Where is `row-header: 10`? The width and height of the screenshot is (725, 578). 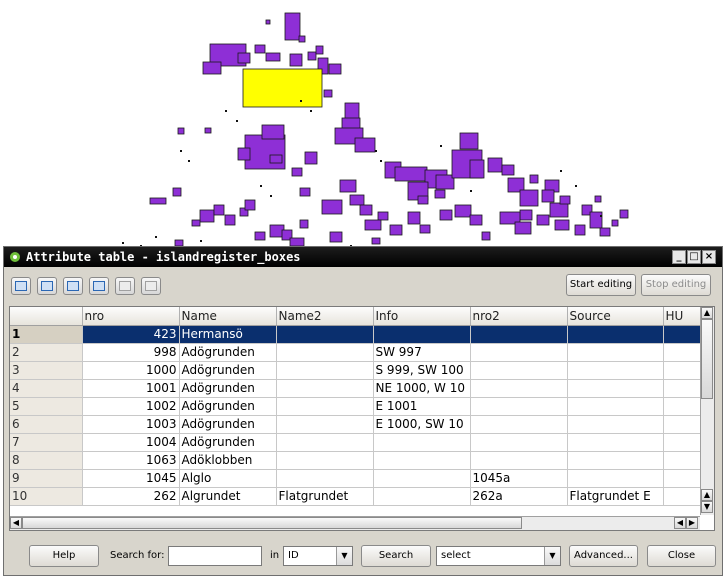 row-header: 10 is located at coordinates (46, 496).